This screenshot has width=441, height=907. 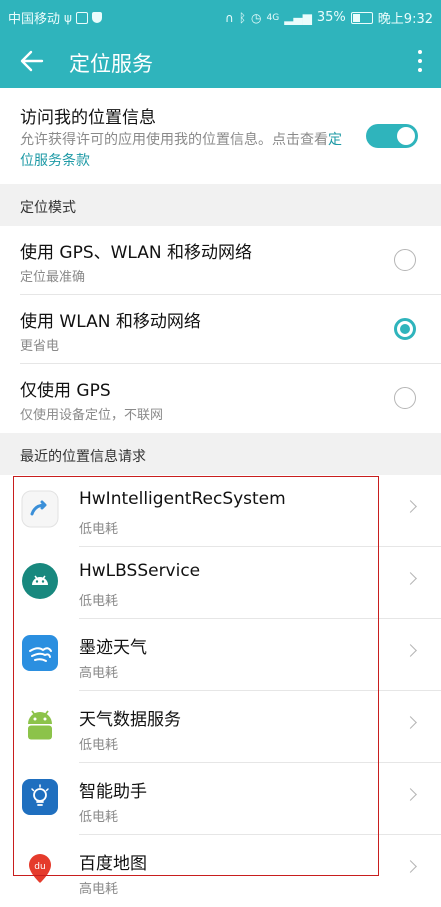 I want to click on android-lbs-icon, so click(x=40, y=581).